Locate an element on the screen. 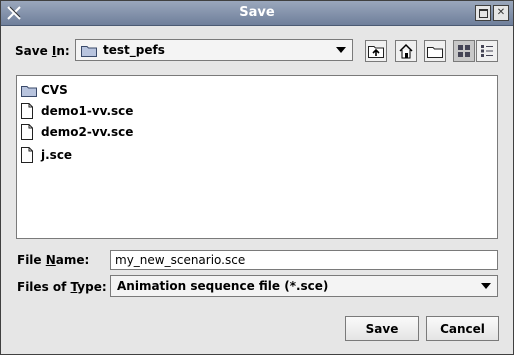 The height and width of the screenshot is (355, 514). list-view-icon is located at coordinates (464, 51).